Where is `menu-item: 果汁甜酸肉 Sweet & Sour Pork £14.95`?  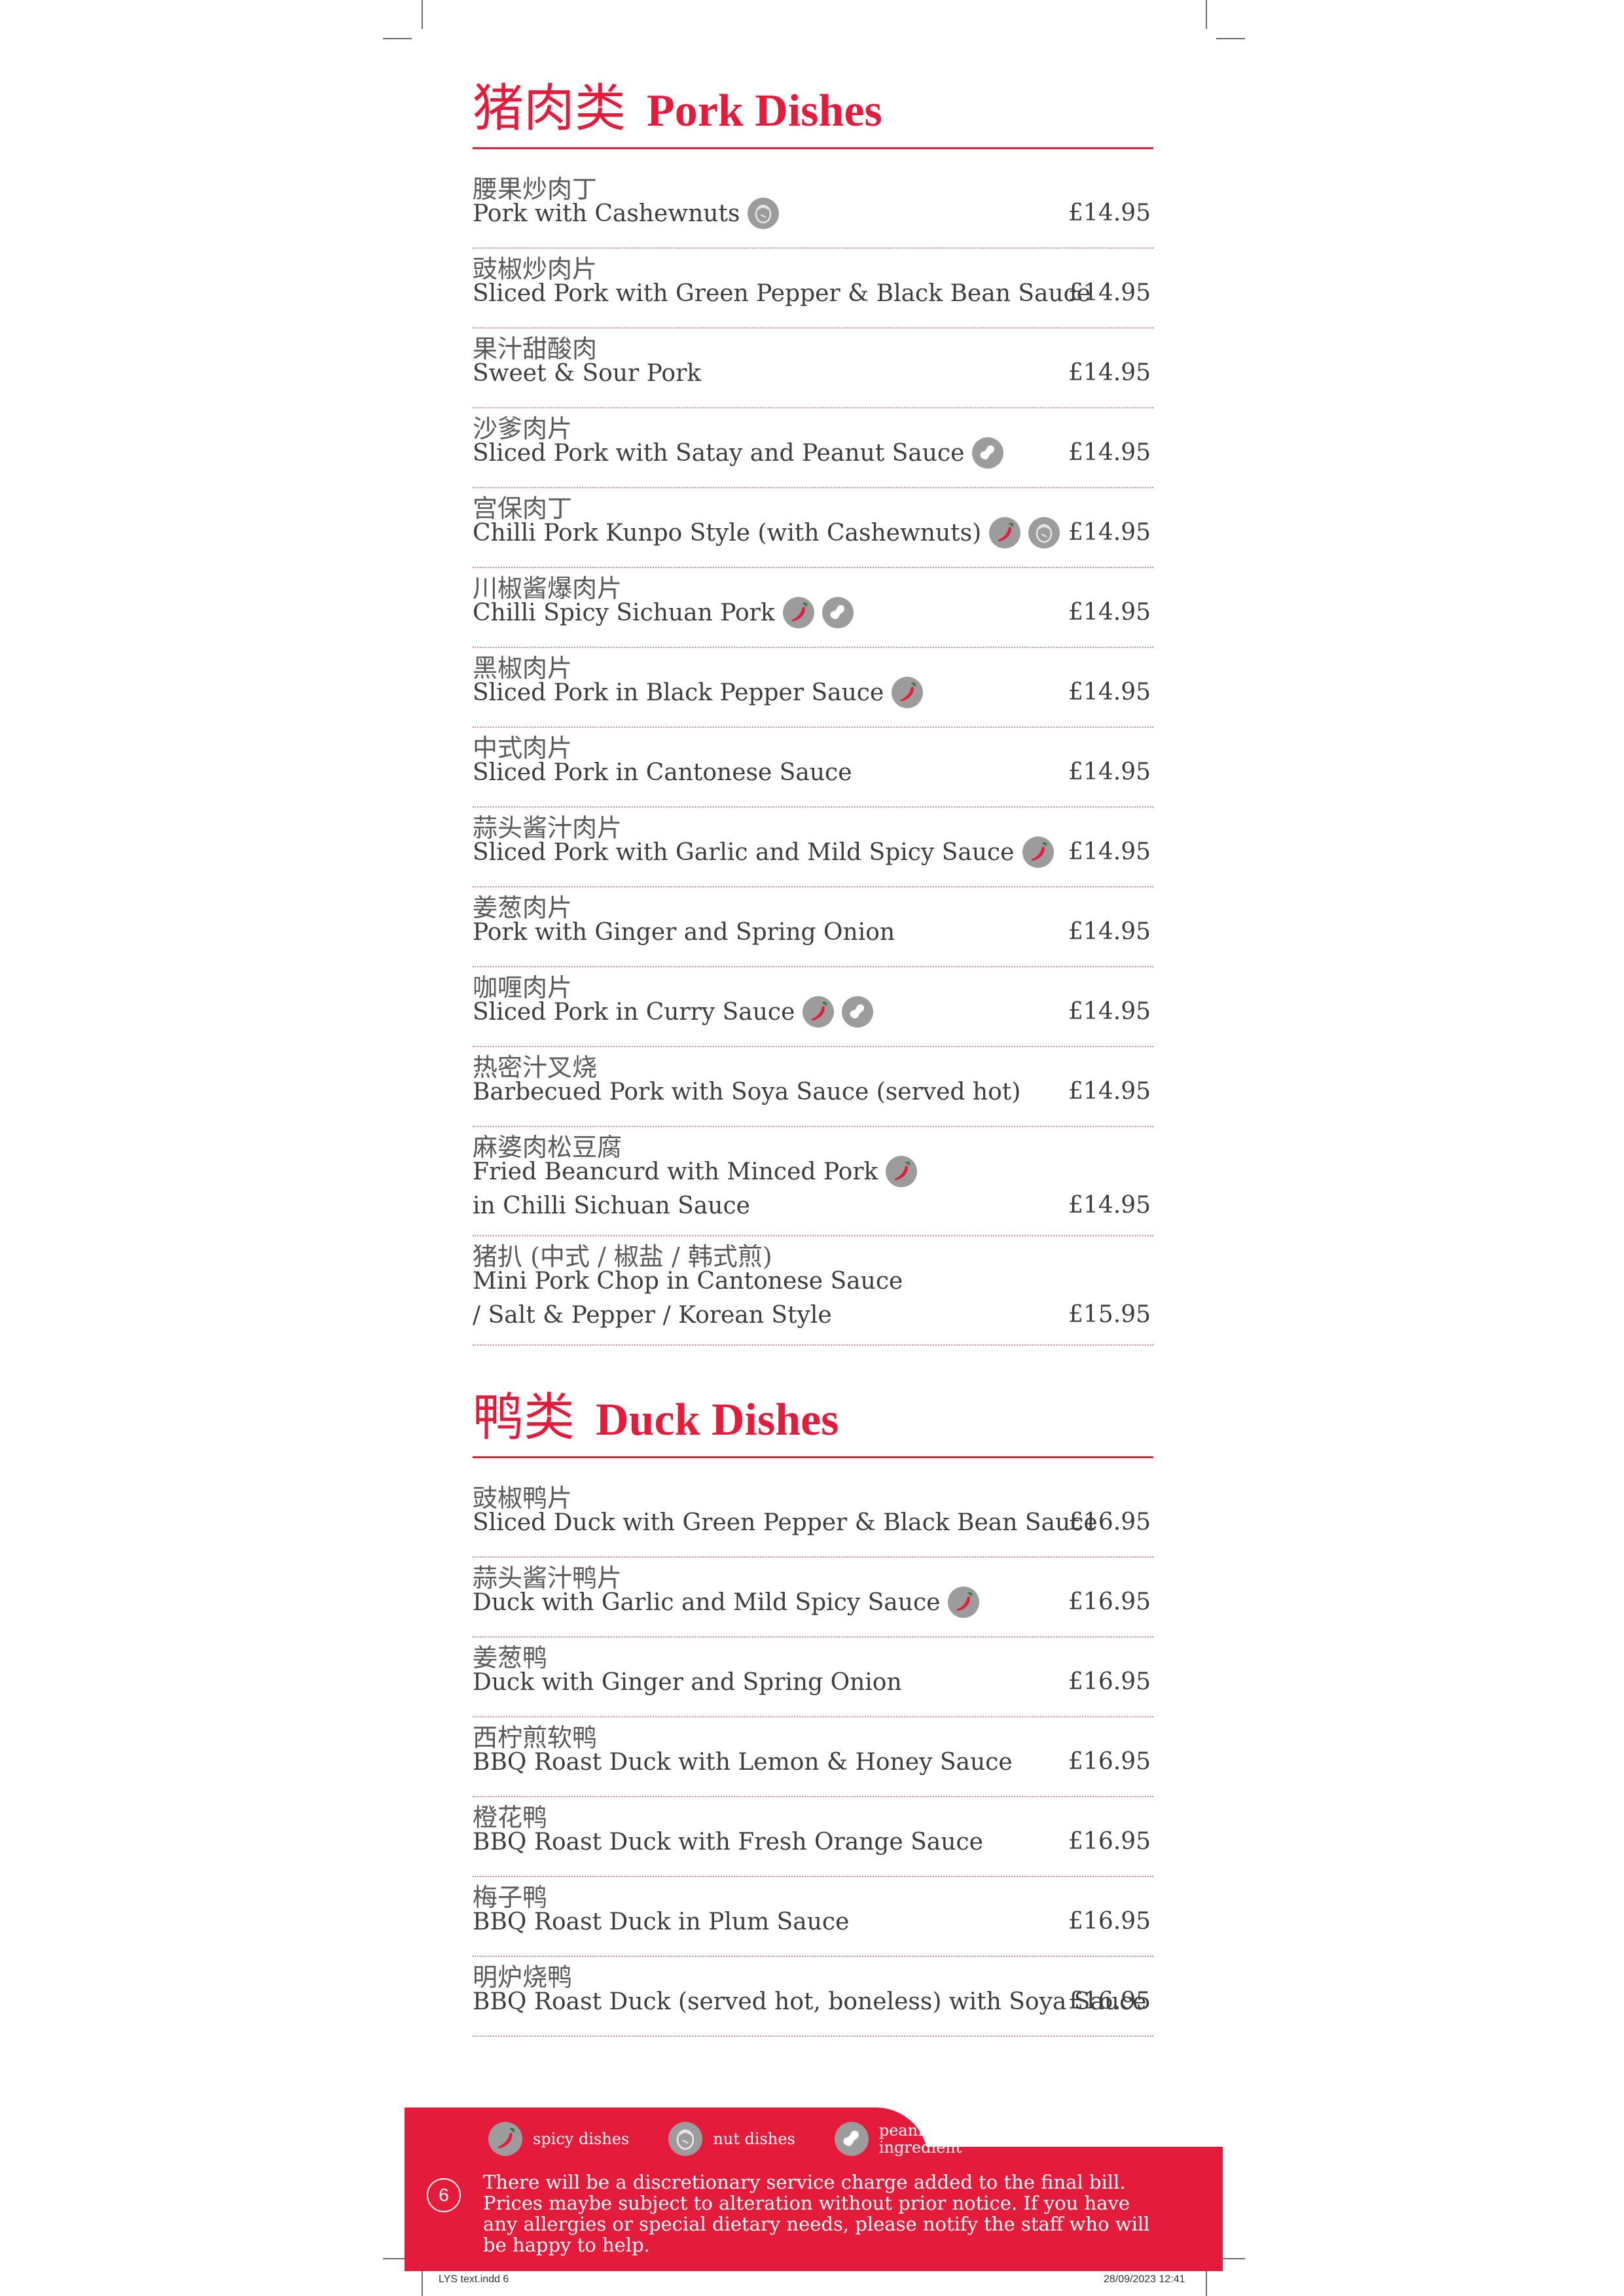
menu-item: 果汁甜酸肉 Sweet & Sour Pork £14.95 is located at coordinates (813, 368).